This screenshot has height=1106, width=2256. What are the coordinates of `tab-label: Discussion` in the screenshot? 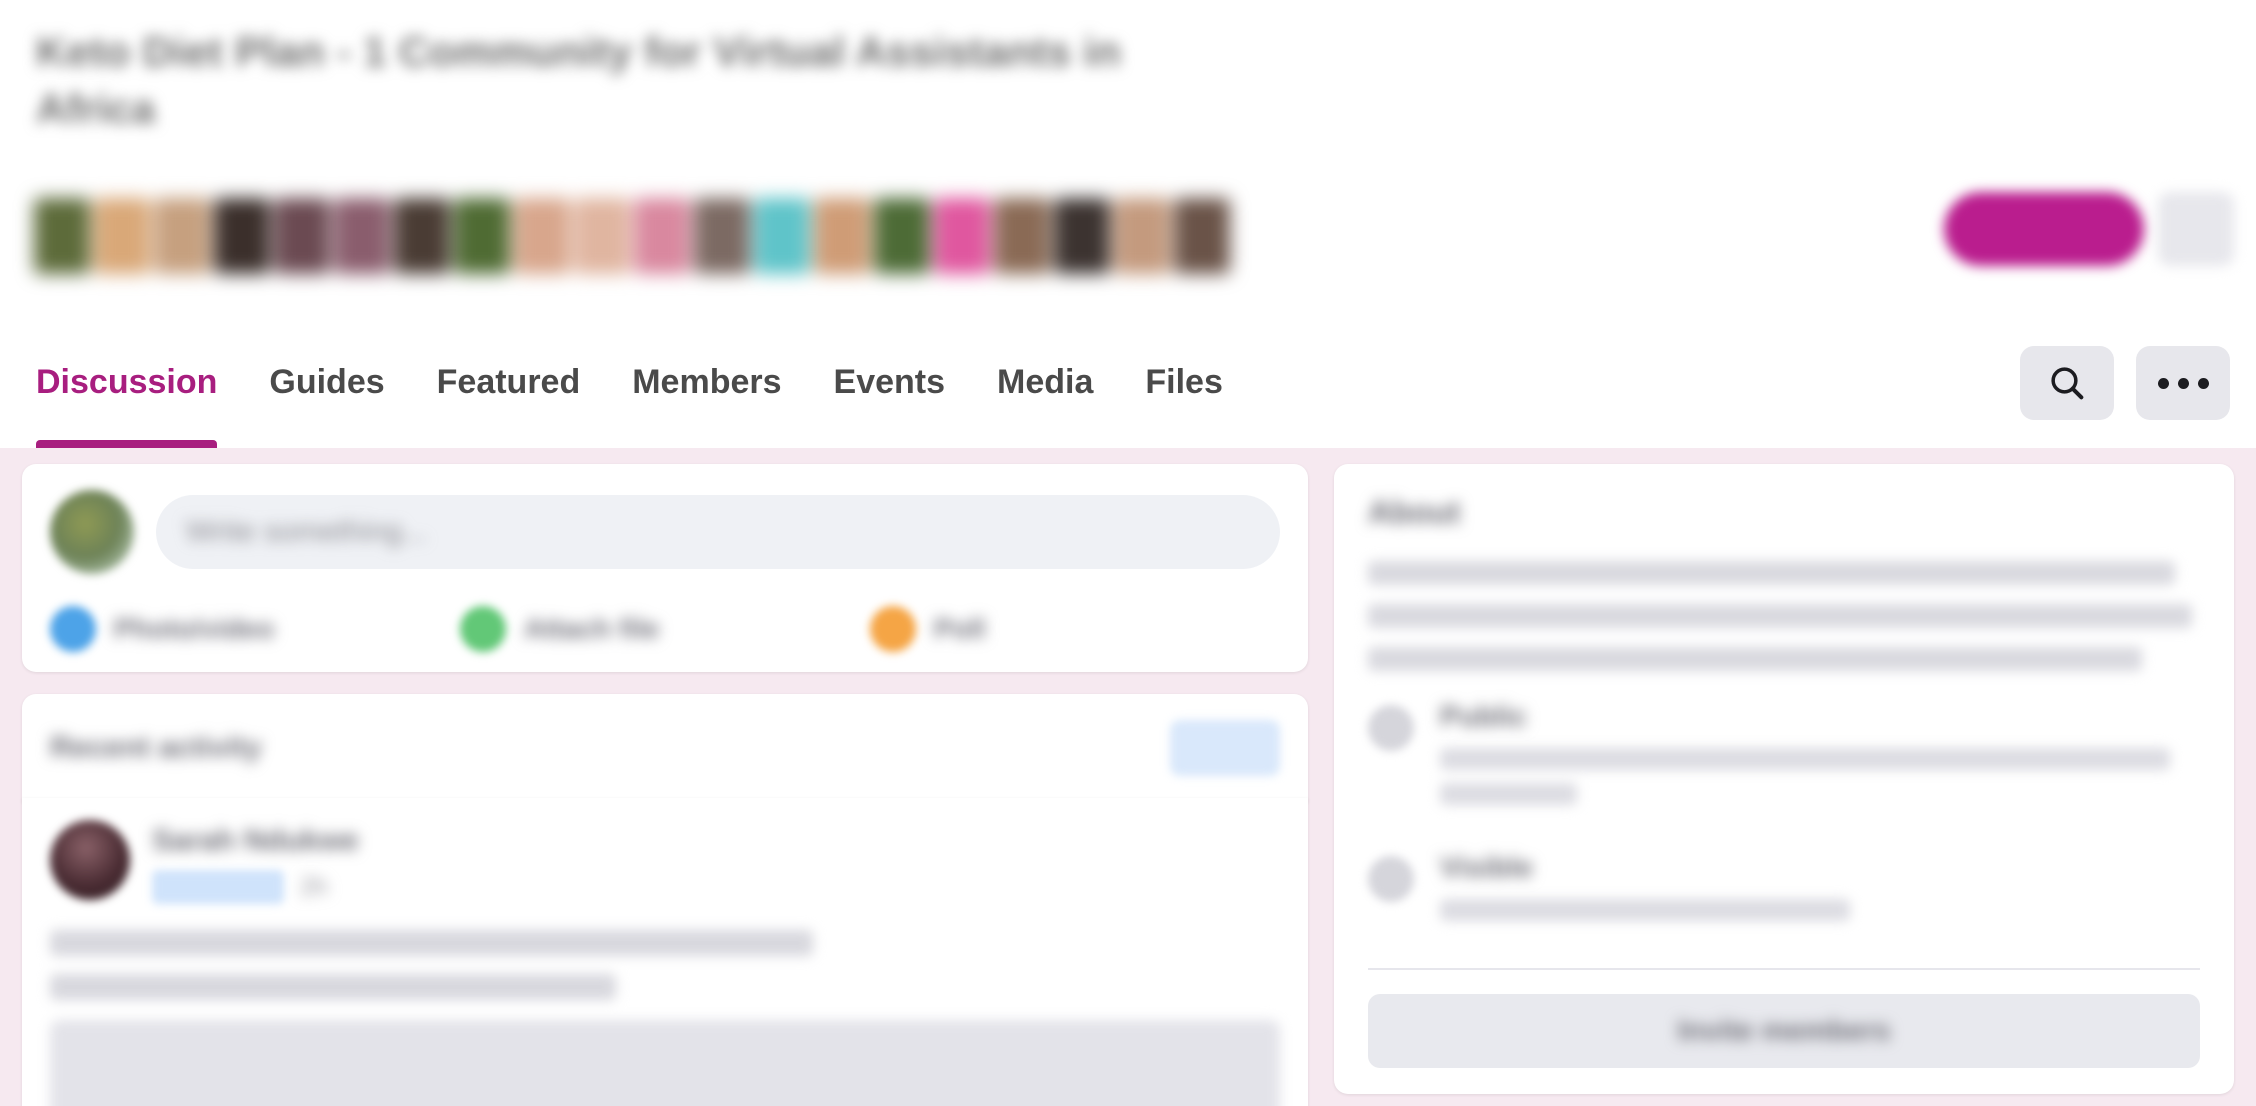 It's located at (127, 381).